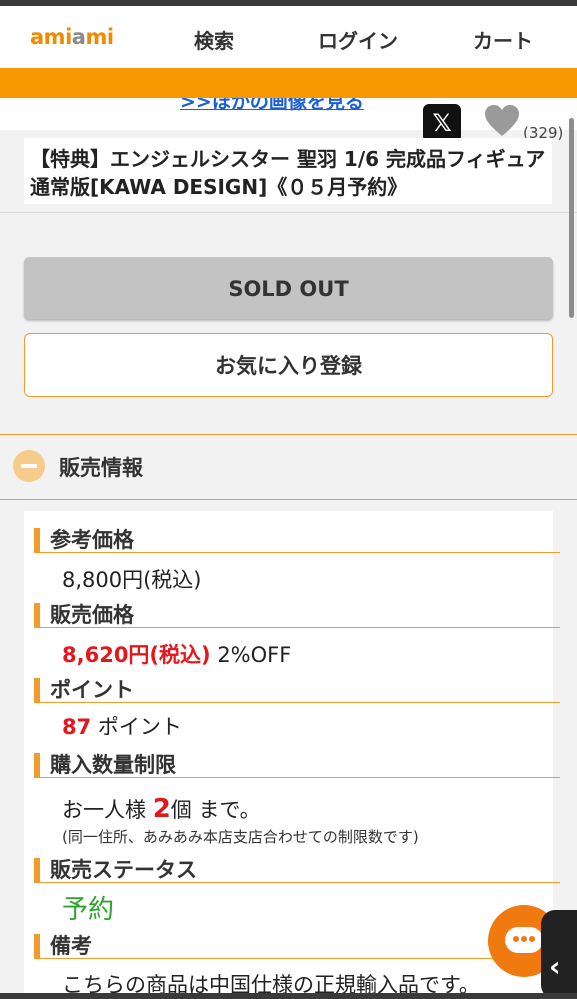 Image resolution: width=577 pixels, height=999 pixels. What do you see at coordinates (214, 39) in the screenshot?
I see `nav-search: 検索` at bounding box center [214, 39].